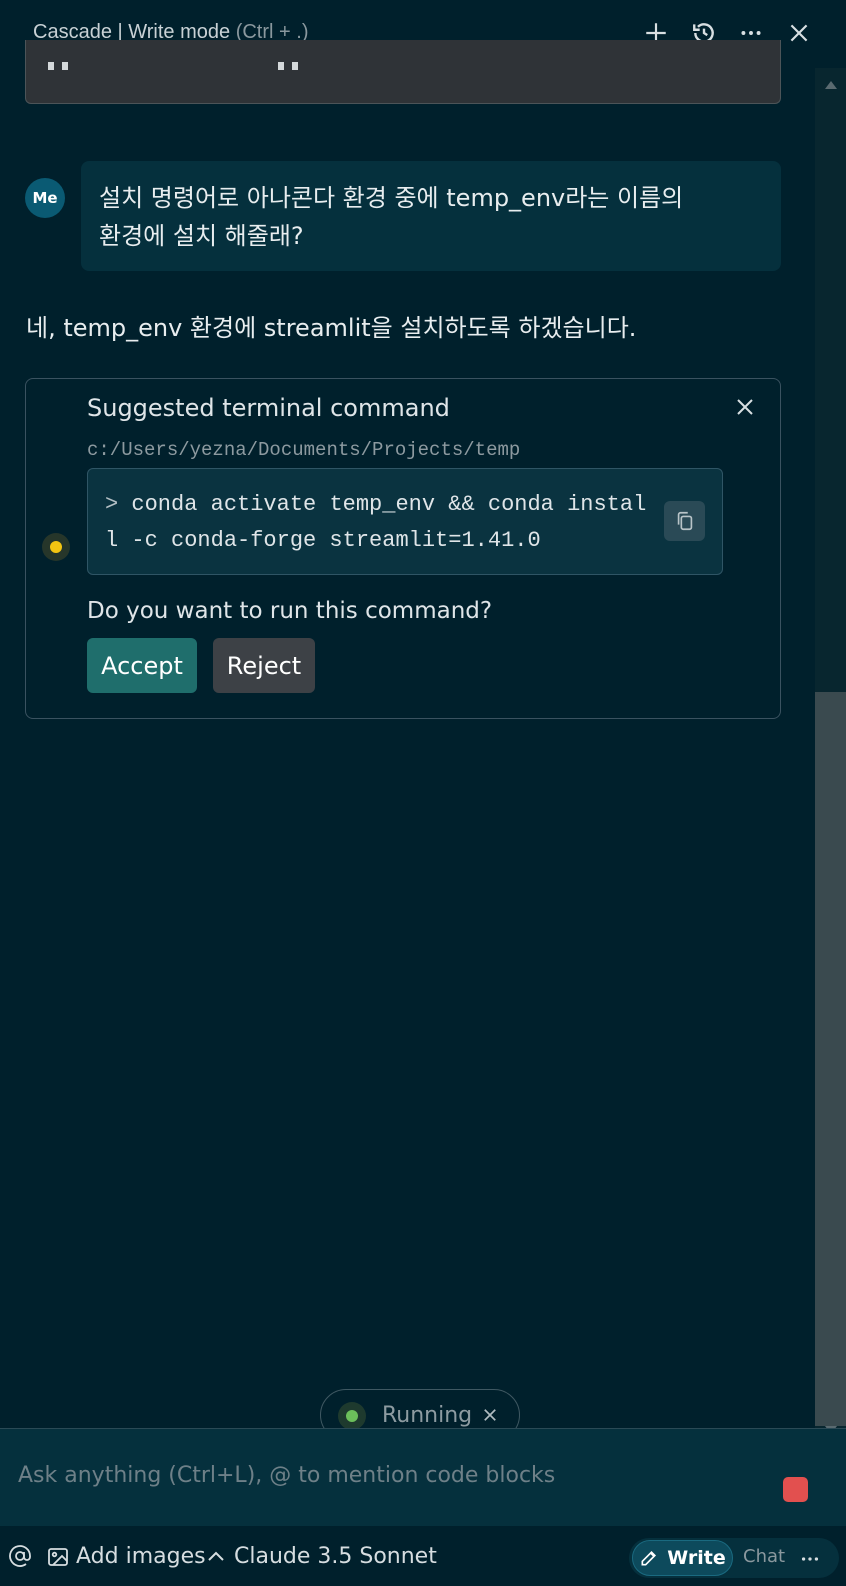 This screenshot has width=846, height=1586. I want to click on edit-icon, so click(649, 1558).